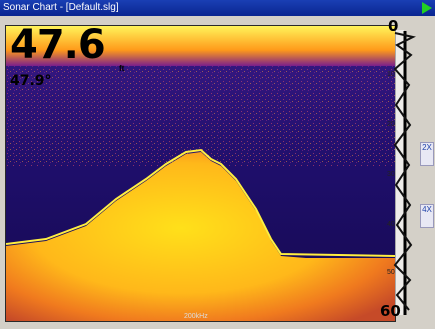 The image size is (435, 329). I want to click on depth-tick-30: 30, so click(391, 174).